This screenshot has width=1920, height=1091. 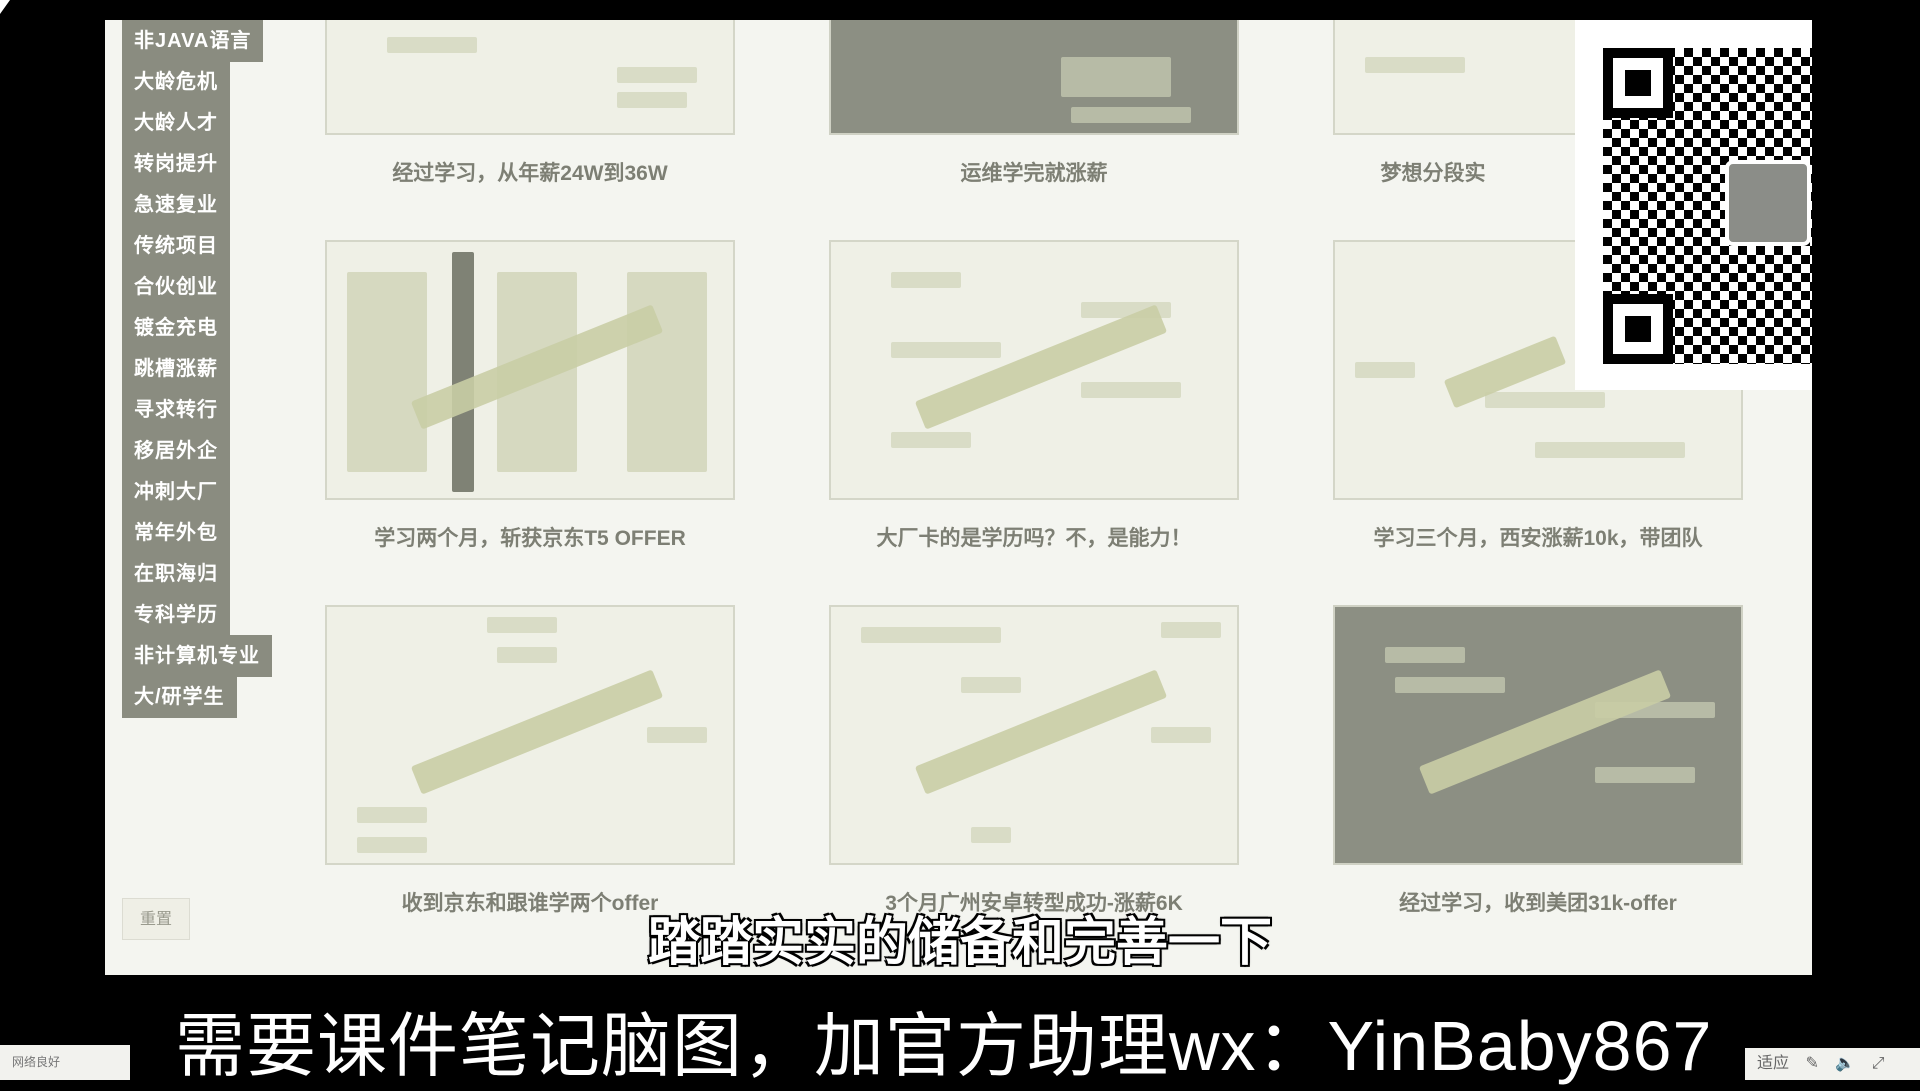 What do you see at coordinates (1845, 1064) in the screenshot?
I see `volume-icon: 🔈` at bounding box center [1845, 1064].